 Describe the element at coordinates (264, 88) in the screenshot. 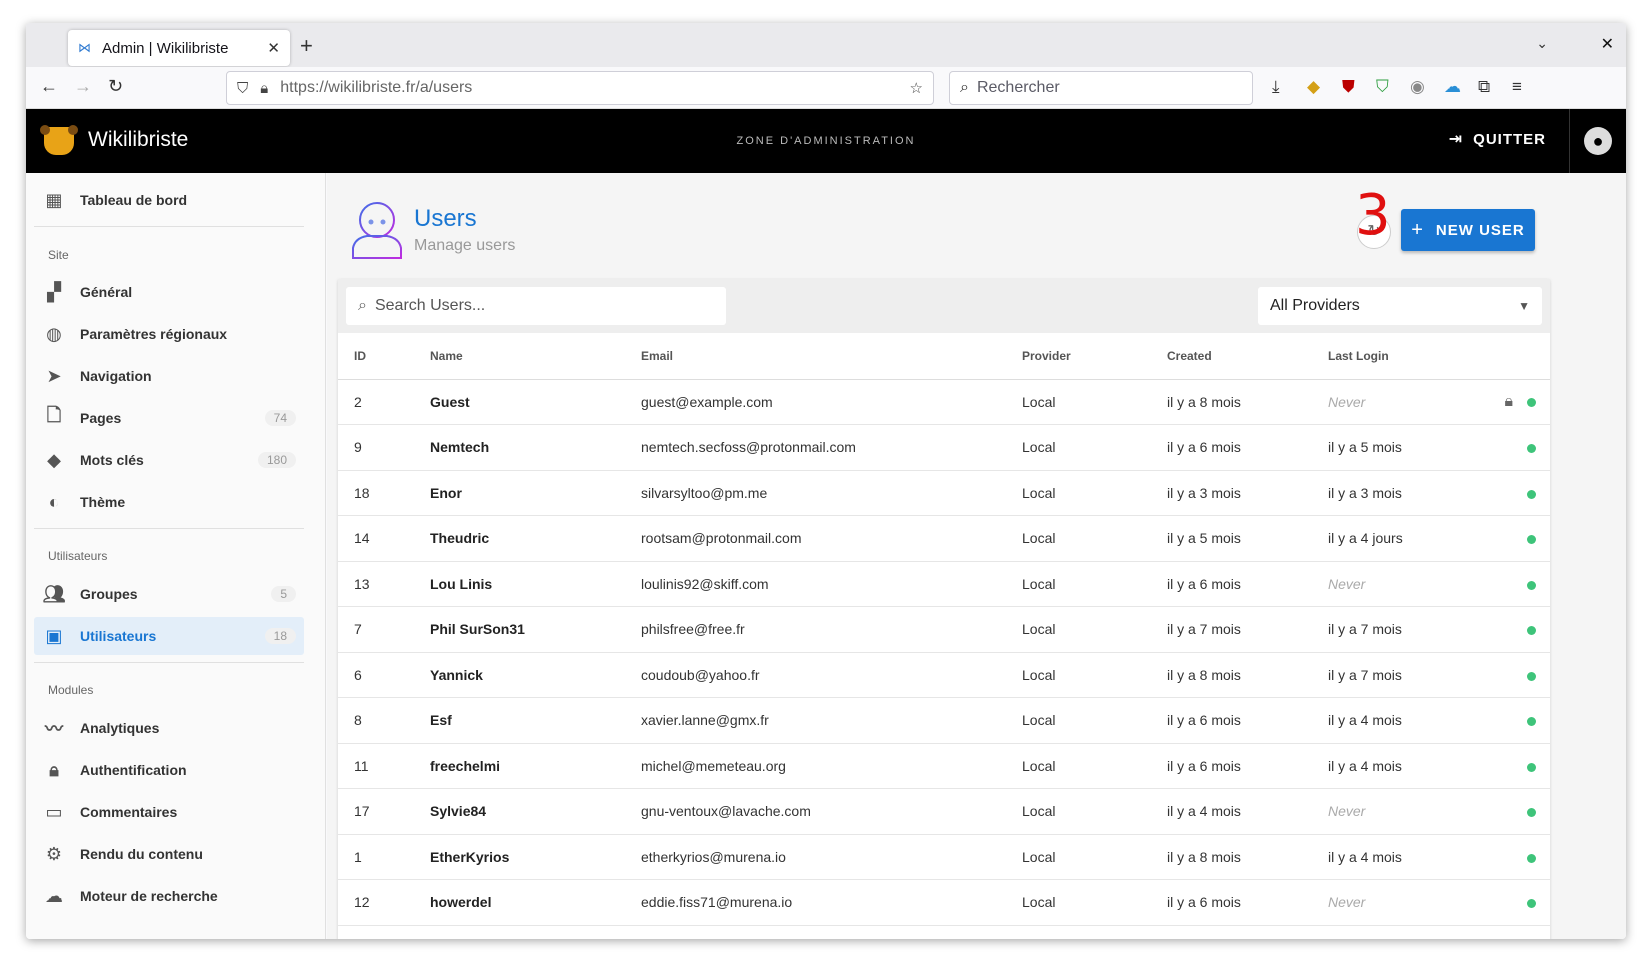

I see `lock-icon: 🔒︎` at that location.